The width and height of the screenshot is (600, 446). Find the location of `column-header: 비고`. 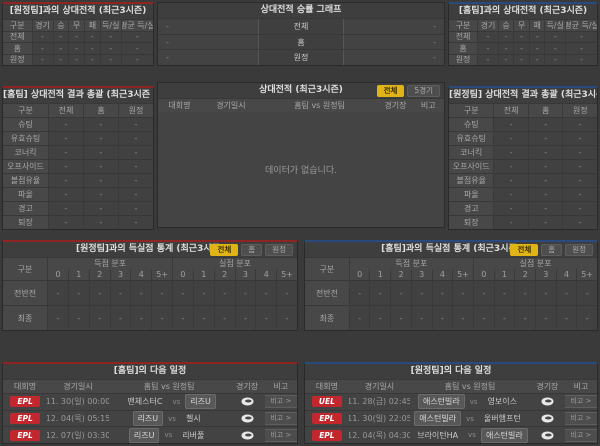

column-header: 비고 is located at coordinates (281, 386).